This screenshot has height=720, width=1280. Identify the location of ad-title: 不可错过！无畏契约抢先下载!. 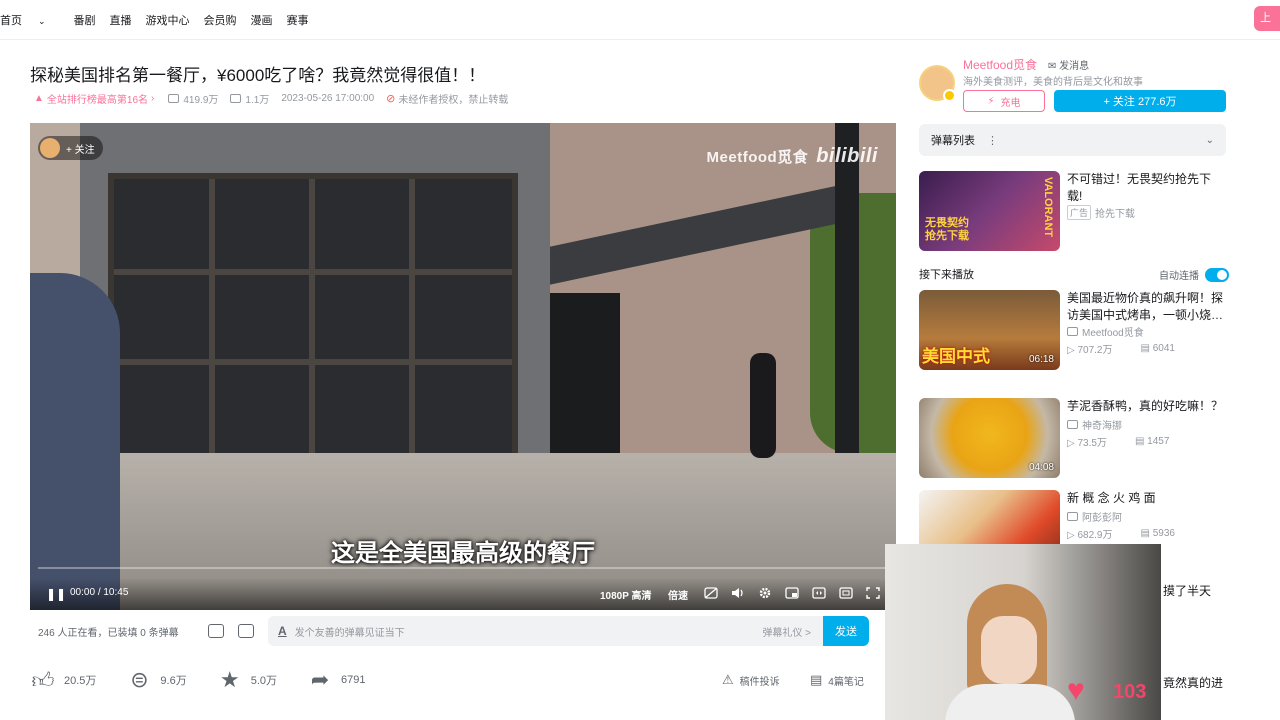
(1146, 188).